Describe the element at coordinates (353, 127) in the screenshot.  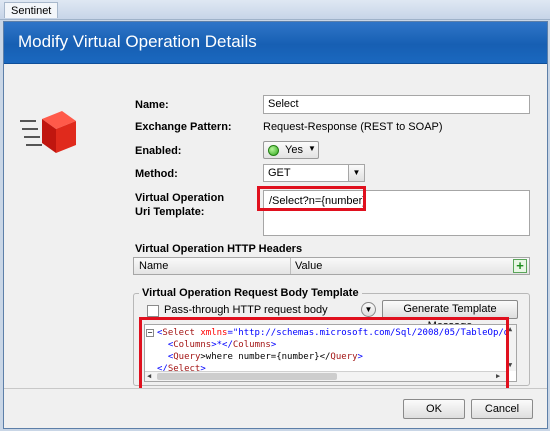
I see `exchange-pattern-value: Request-Response (REST to SOAP)` at that location.